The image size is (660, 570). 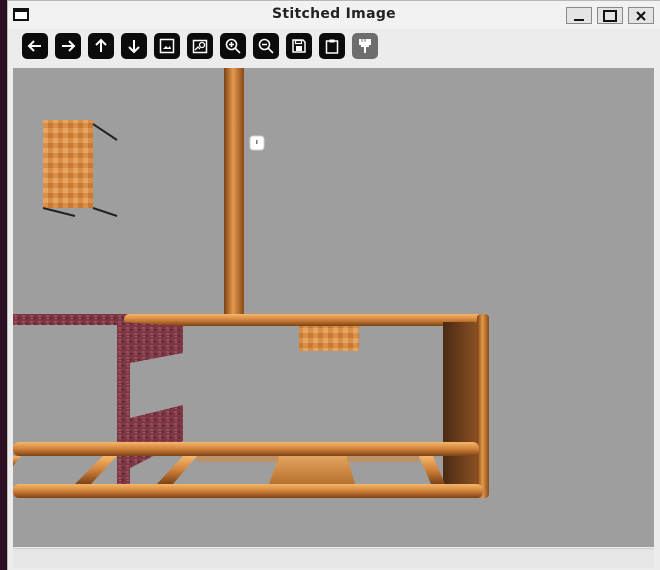 What do you see at coordinates (306, 320) in the screenshot?
I see `top-wood-beam` at bounding box center [306, 320].